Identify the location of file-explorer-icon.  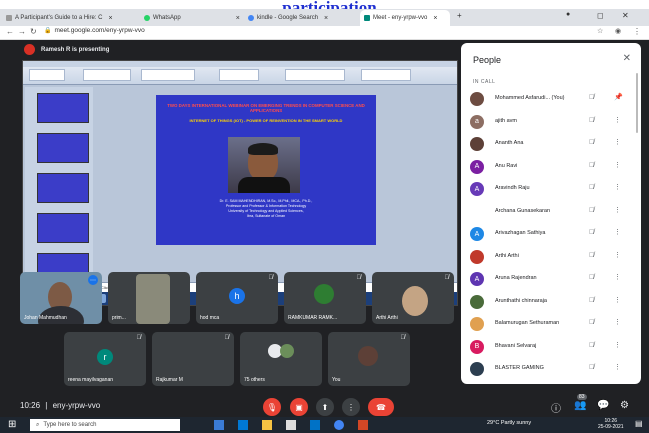
(267, 425).